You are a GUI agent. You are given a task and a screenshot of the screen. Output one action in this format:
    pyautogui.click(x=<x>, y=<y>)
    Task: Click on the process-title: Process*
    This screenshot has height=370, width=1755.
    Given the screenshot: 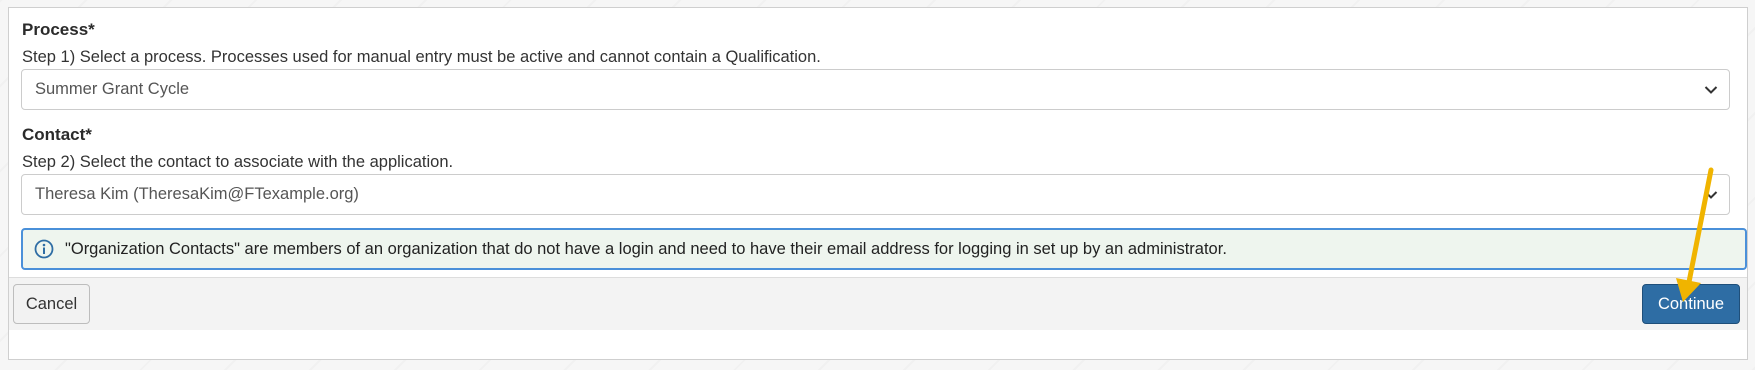 What is the action you would take?
    pyautogui.click(x=58, y=29)
    